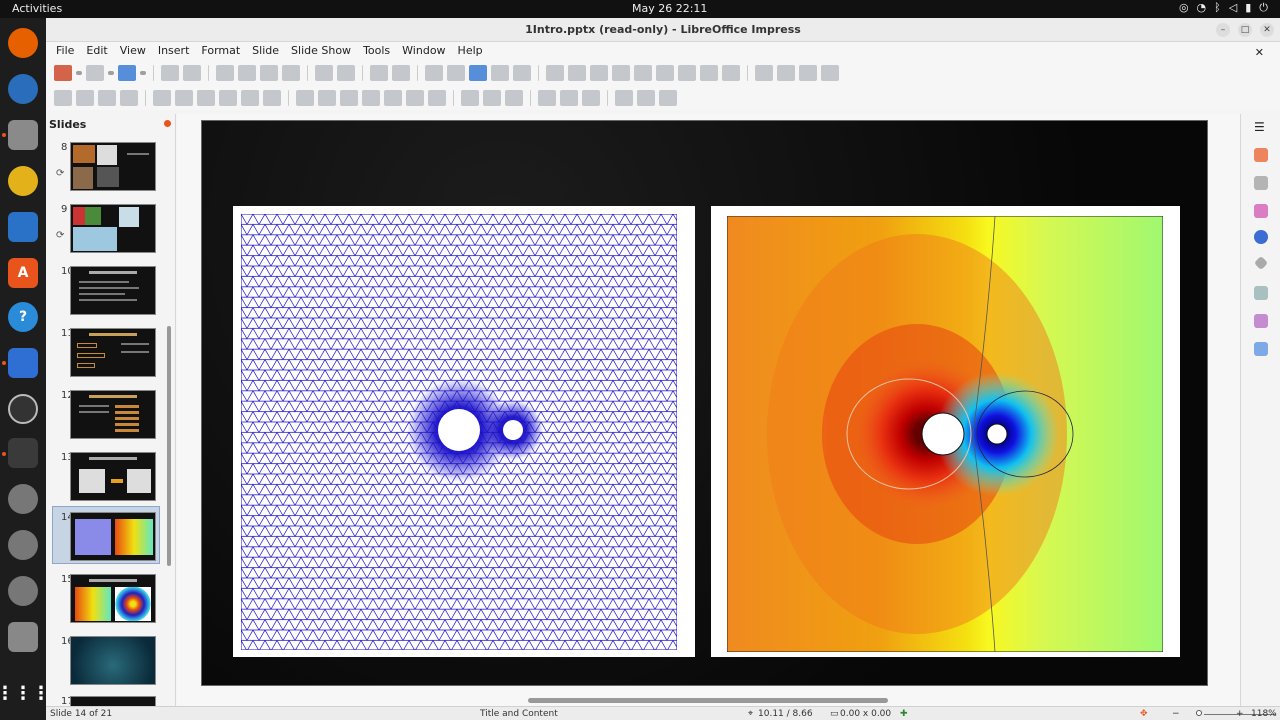  What do you see at coordinates (1184, 8) in the screenshot?
I see `ubuntu-pro-icon: ◎` at bounding box center [1184, 8].